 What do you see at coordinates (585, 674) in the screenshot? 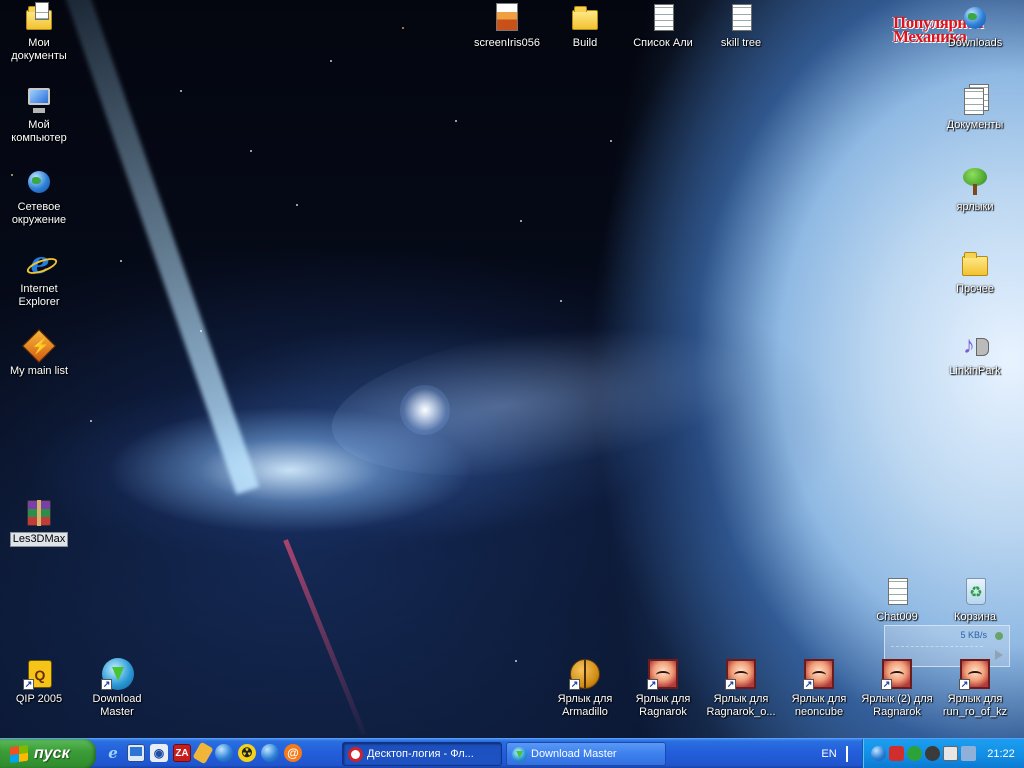
I see `armadillo-ball-icon: ↗` at bounding box center [585, 674].